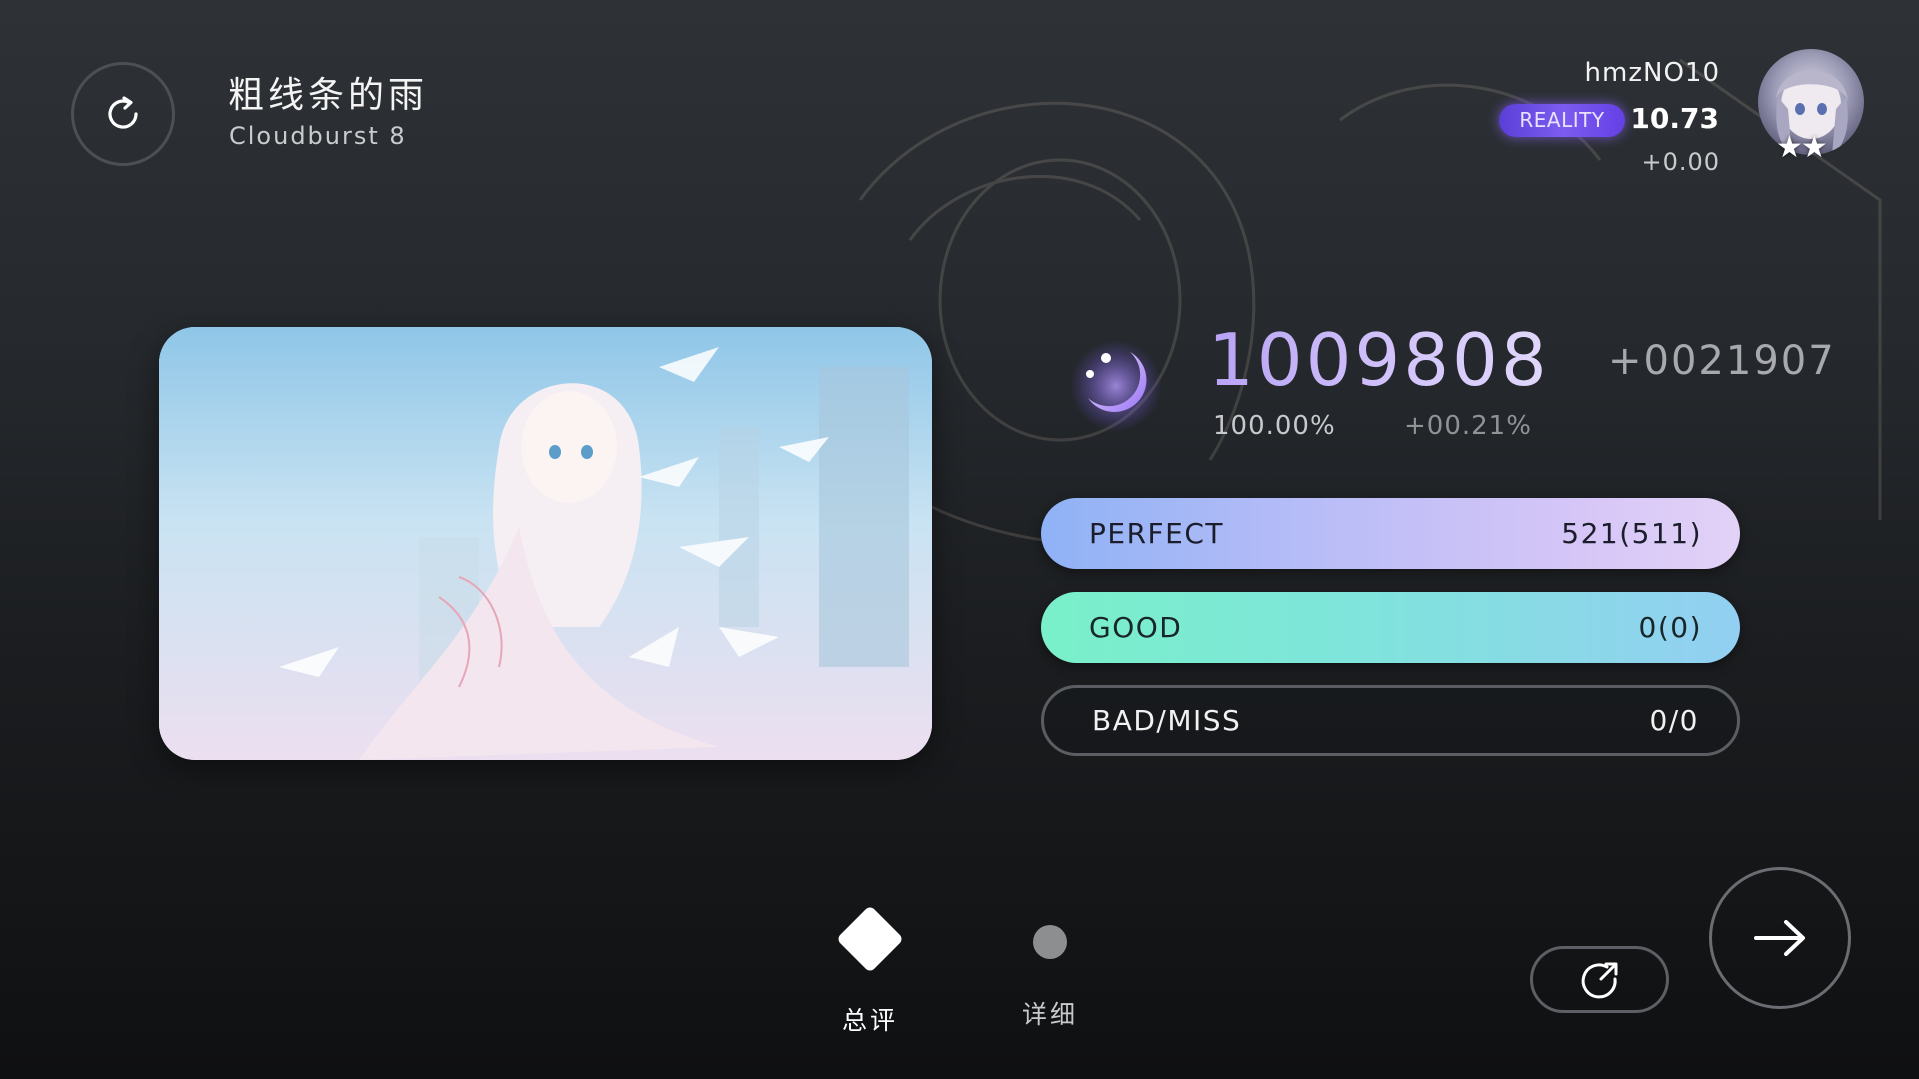 Image resolution: width=1919 pixels, height=1079 pixels. What do you see at coordinates (328, 95) in the screenshot?
I see `song-title: 粗线条的雨` at bounding box center [328, 95].